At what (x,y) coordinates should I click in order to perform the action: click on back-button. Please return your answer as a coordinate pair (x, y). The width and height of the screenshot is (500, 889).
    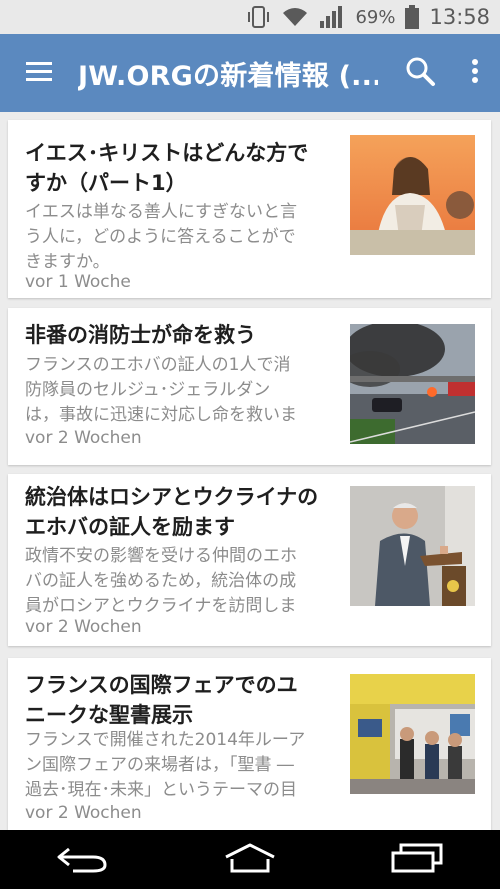
    Looking at the image, I should click on (83, 859).